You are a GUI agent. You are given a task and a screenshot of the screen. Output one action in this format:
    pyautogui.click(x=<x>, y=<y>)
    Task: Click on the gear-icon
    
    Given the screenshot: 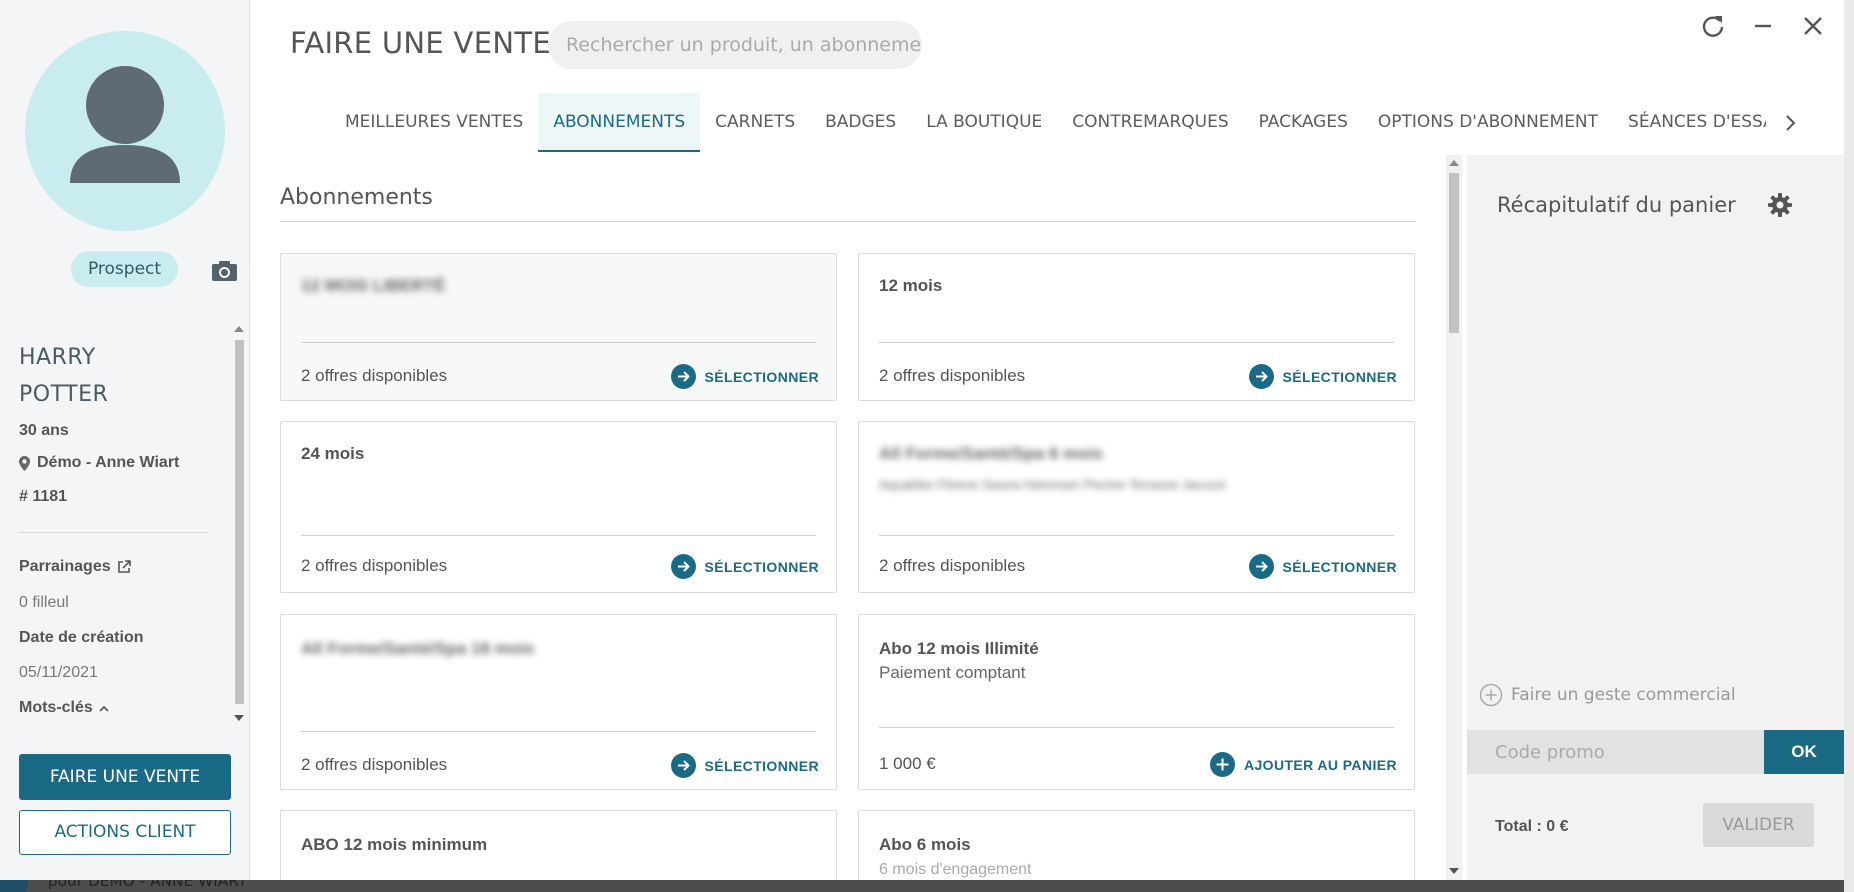 What is the action you would take?
    pyautogui.click(x=1780, y=205)
    